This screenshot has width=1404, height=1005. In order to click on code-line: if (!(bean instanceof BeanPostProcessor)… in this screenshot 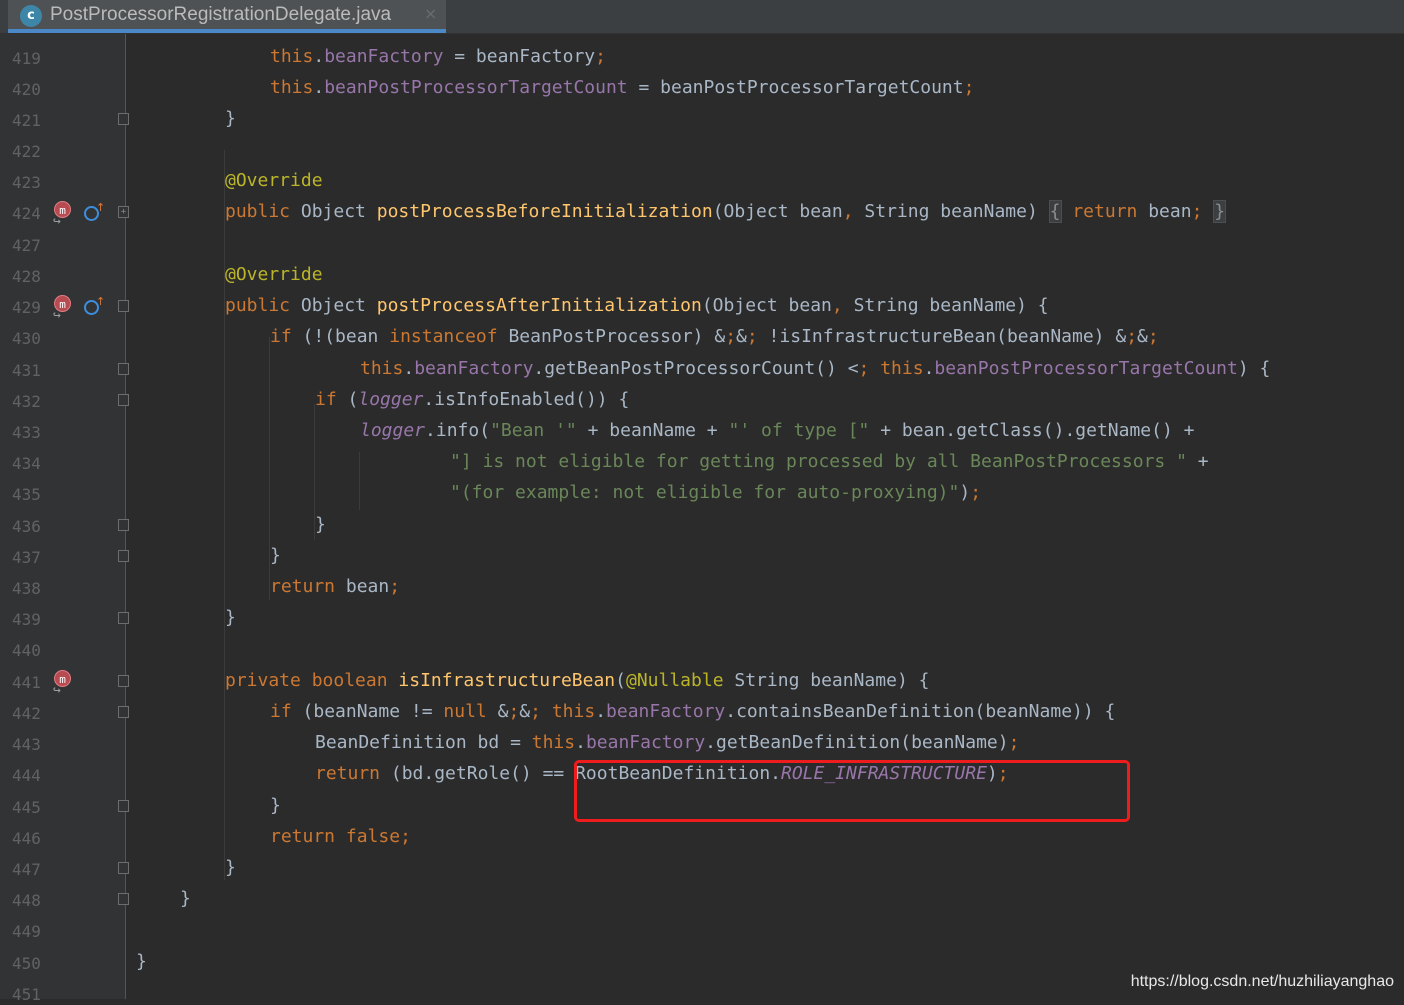, I will do `click(714, 337)`.